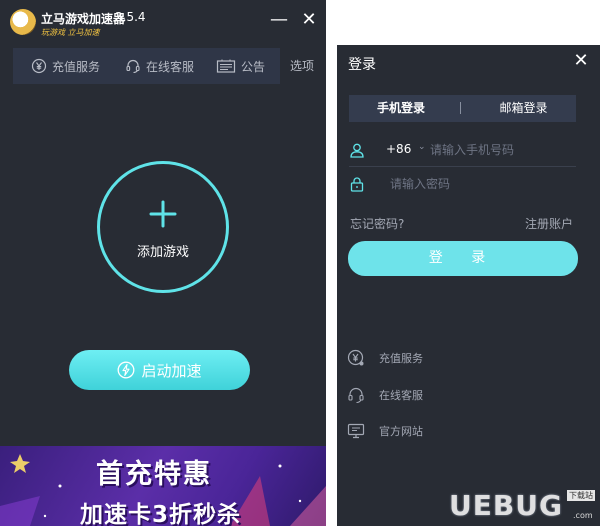 The height and width of the screenshot is (526, 600). I want to click on link-online-service: 在线客服, so click(385, 395).